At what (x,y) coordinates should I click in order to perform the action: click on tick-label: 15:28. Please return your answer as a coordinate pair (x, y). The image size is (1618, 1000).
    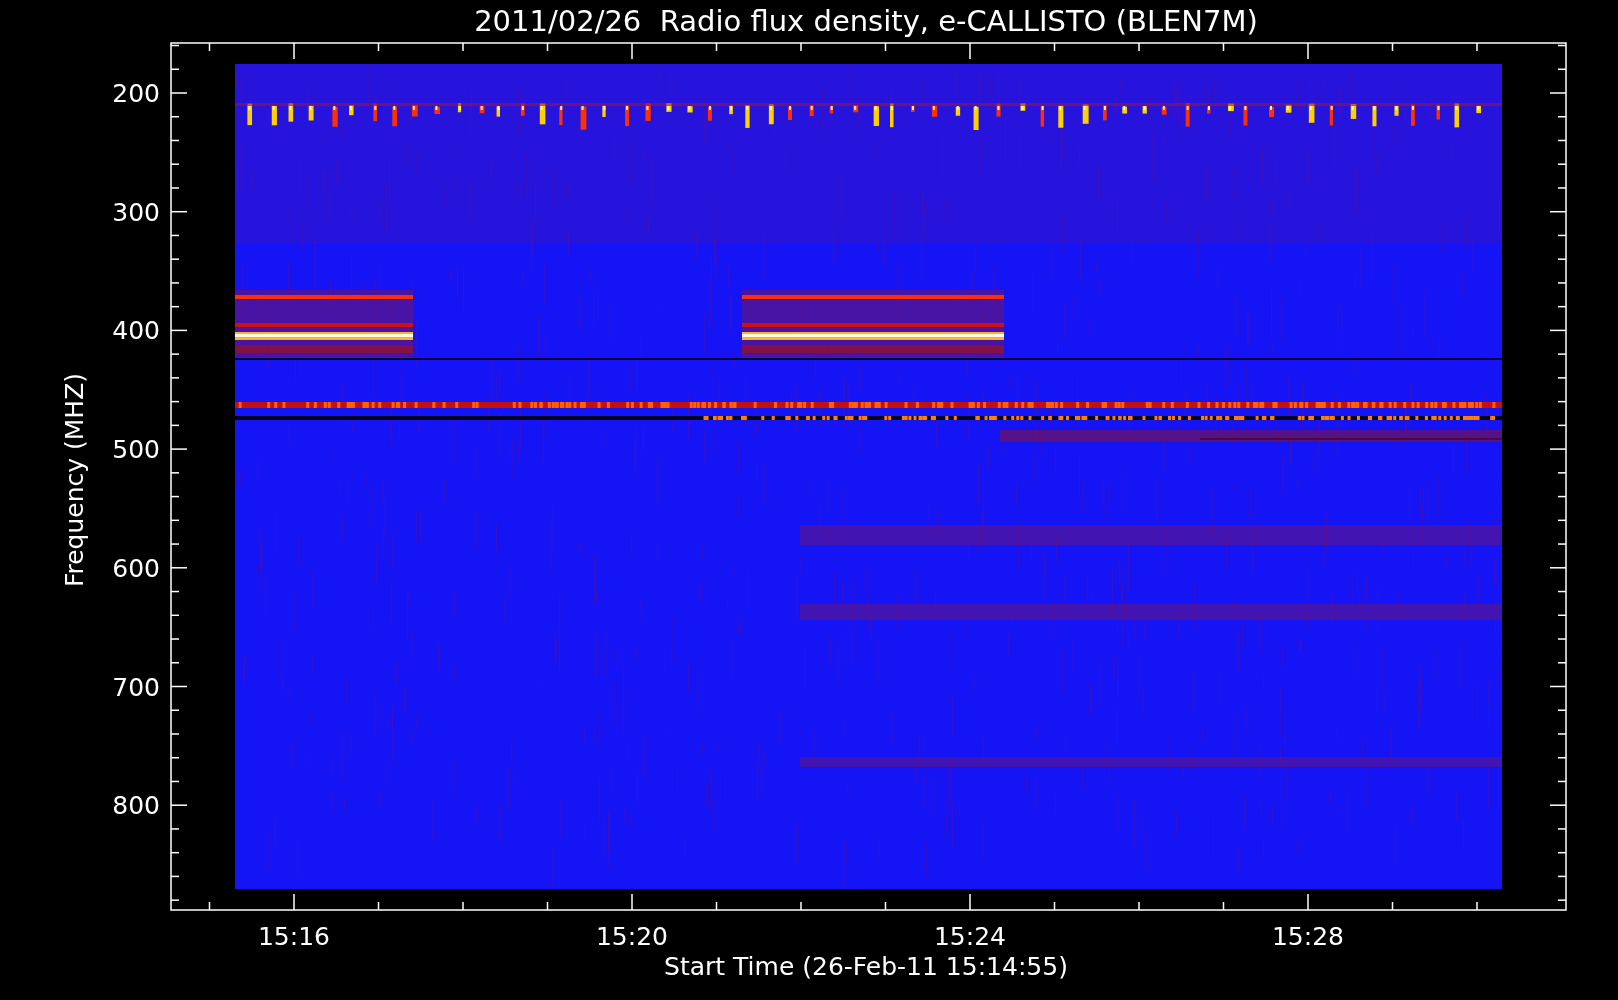
    Looking at the image, I should click on (1308, 936).